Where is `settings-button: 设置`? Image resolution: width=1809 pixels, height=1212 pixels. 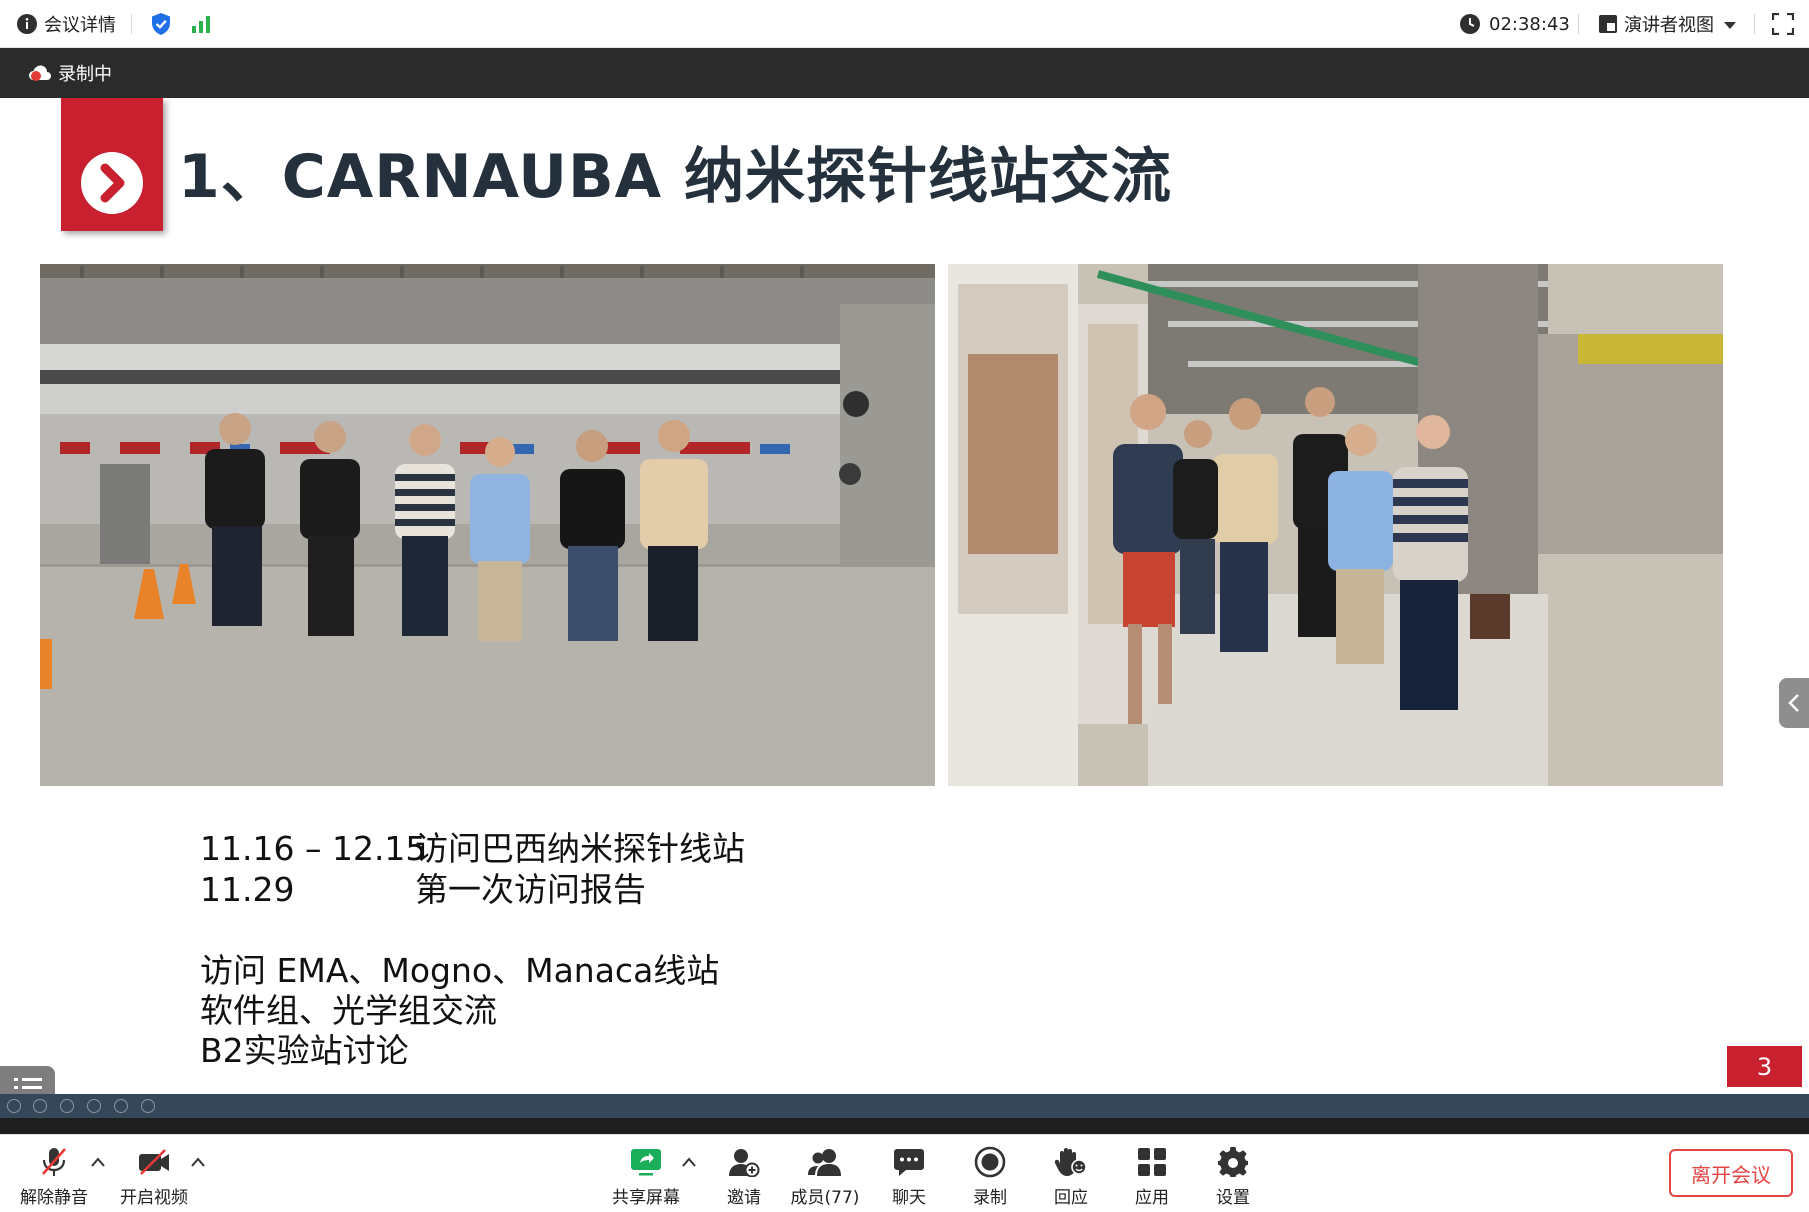 settings-button: 设置 is located at coordinates (1233, 1173).